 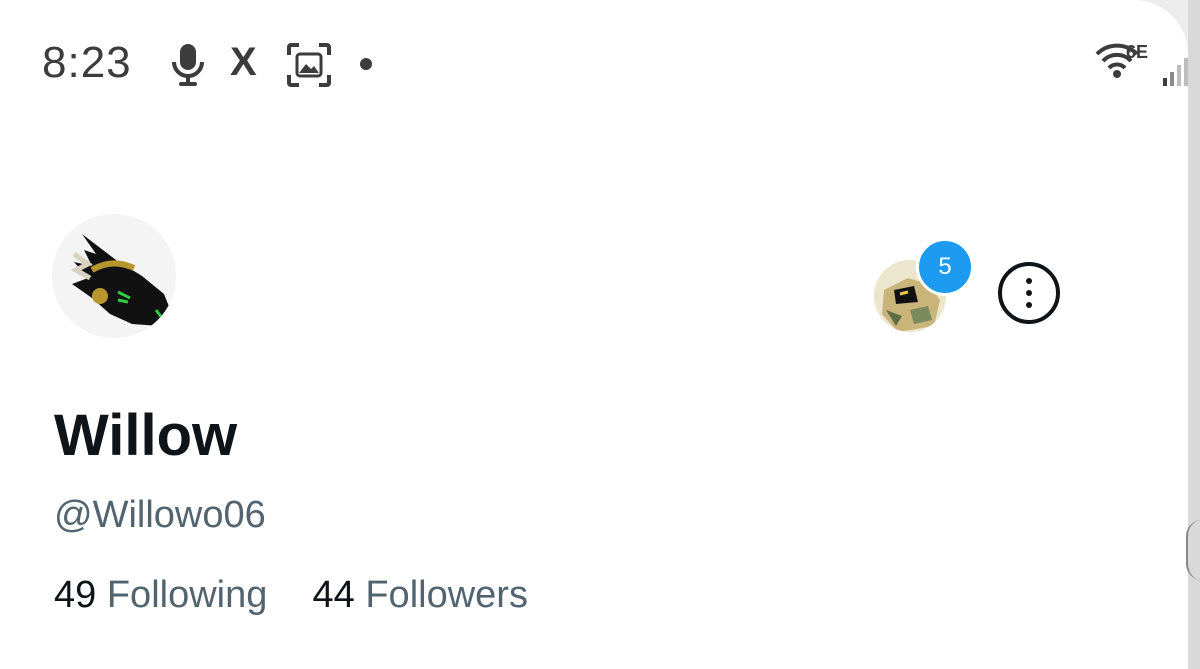 What do you see at coordinates (291, 595) in the screenshot?
I see `follow-stats: 49 Following 44 Followers` at bounding box center [291, 595].